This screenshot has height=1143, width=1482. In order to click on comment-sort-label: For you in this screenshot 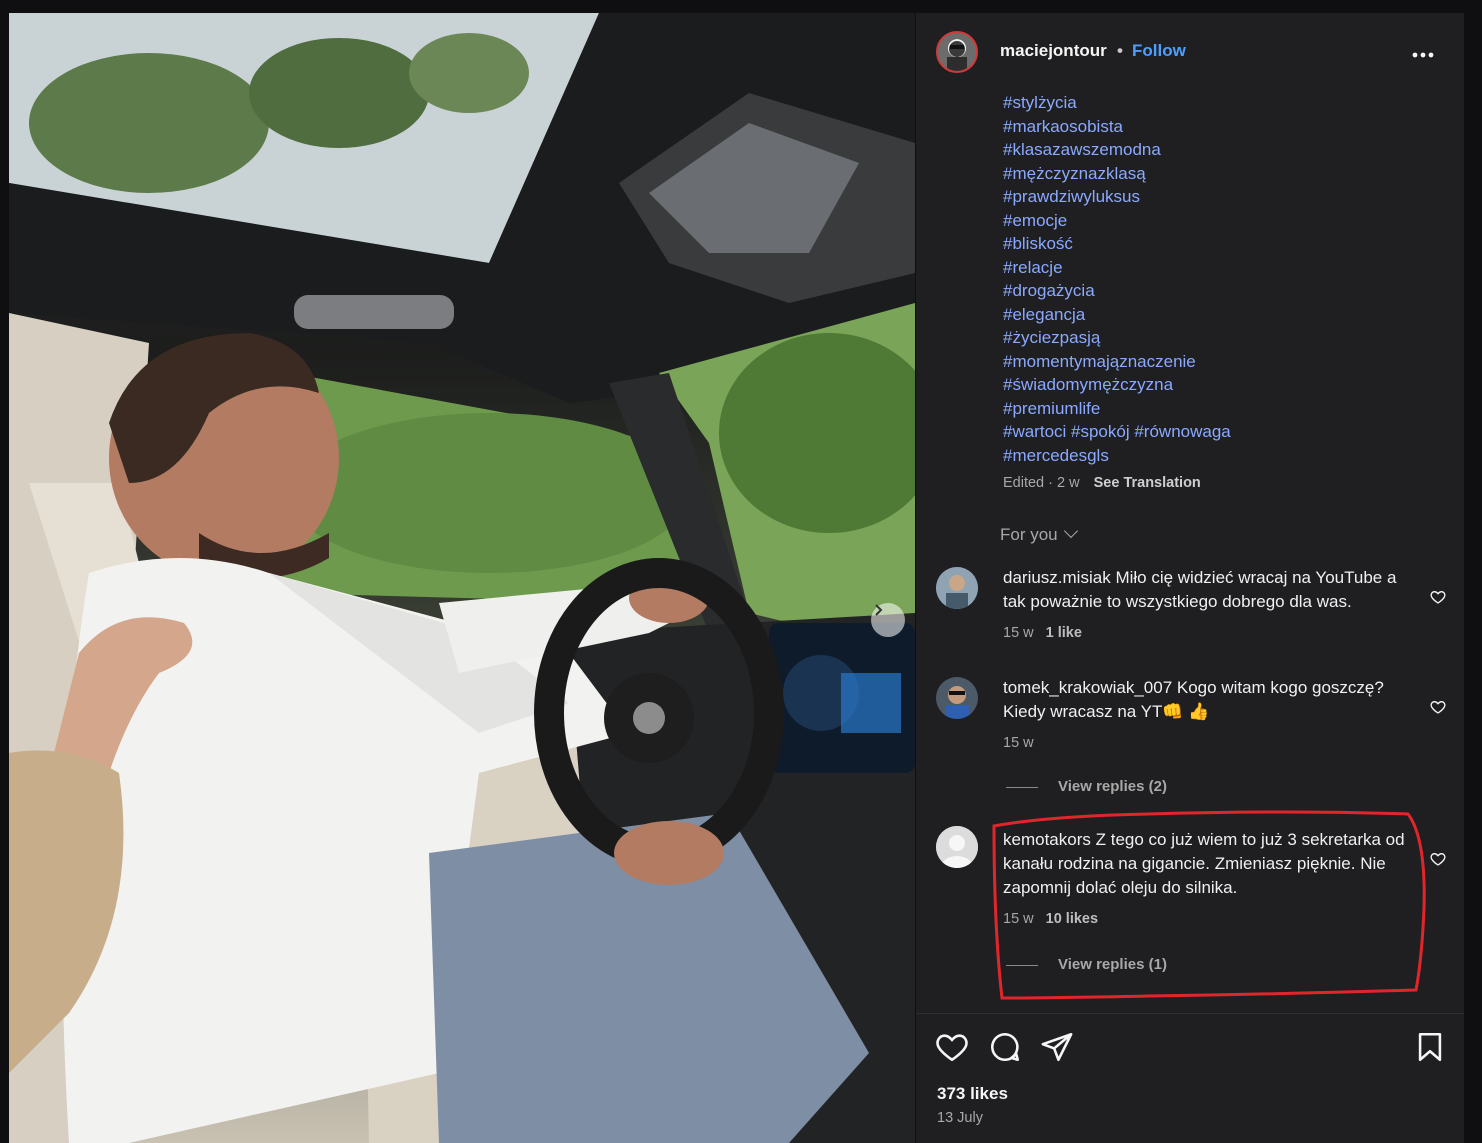, I will do `click(1029, 534)`.